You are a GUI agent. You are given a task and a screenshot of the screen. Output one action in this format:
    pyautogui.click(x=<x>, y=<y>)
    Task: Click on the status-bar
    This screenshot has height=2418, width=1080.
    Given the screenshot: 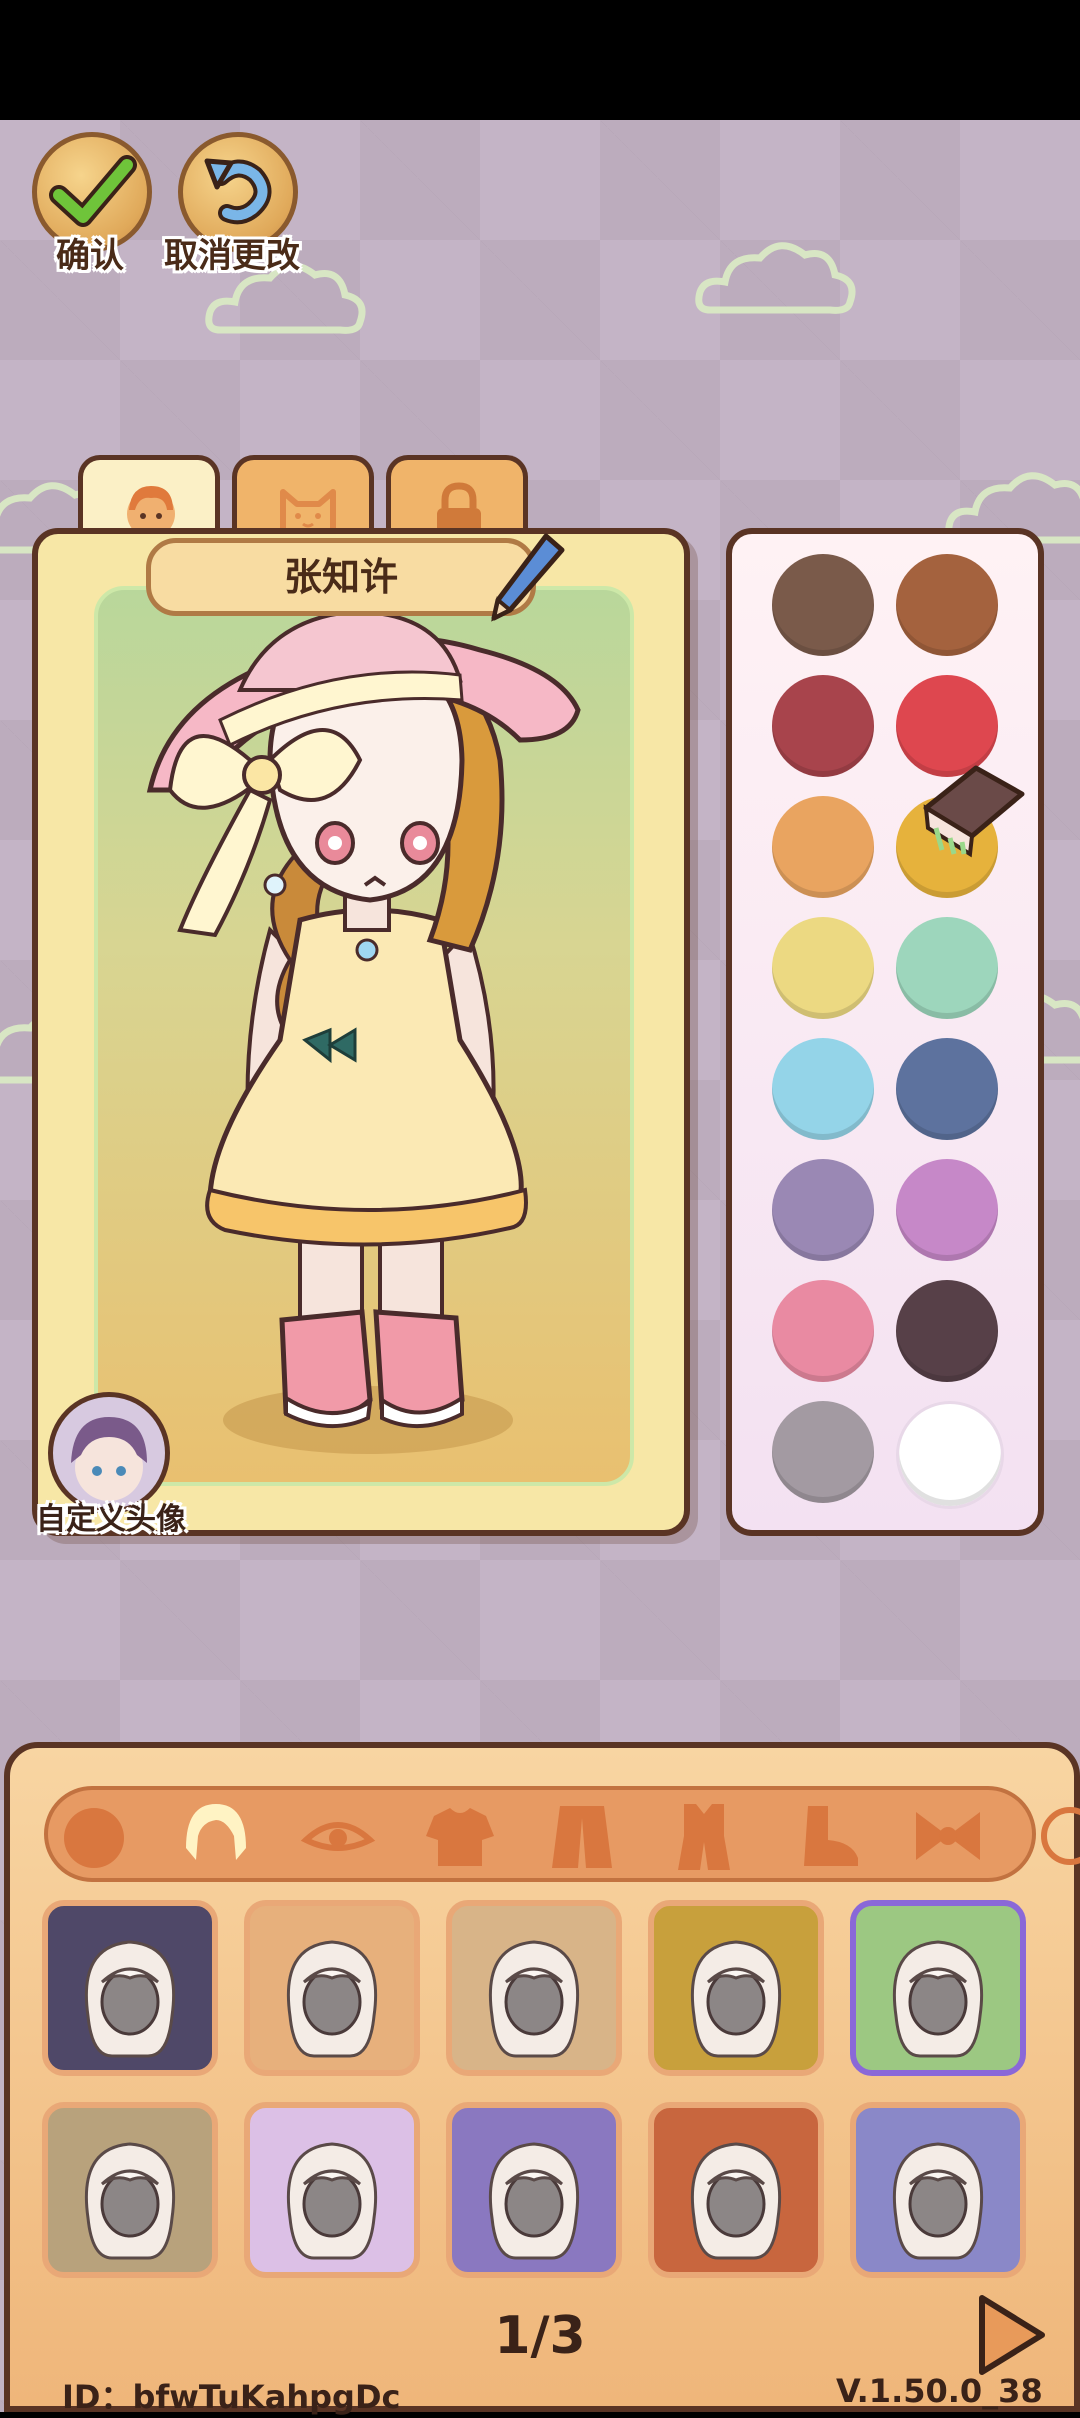 What is the action you would take?
    pyautogui.click(x=540, y=60)
    